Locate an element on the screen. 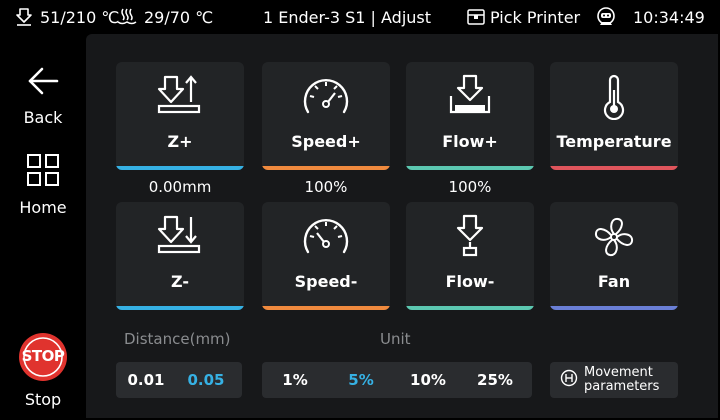  bed-temp-indicator: 29/70 ℃ is located at coordinates (164, 17).